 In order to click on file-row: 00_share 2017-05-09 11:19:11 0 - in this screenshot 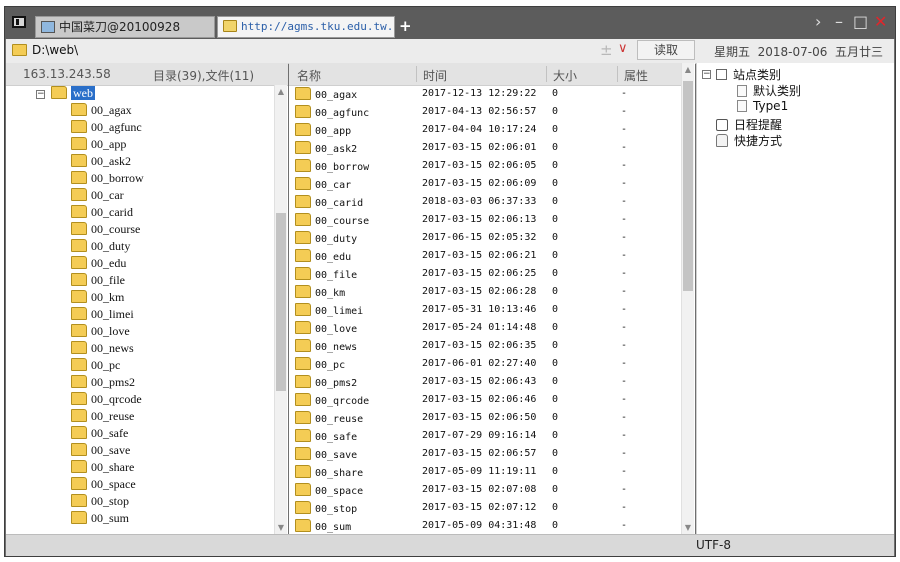, I will do `click(485, 472)`.